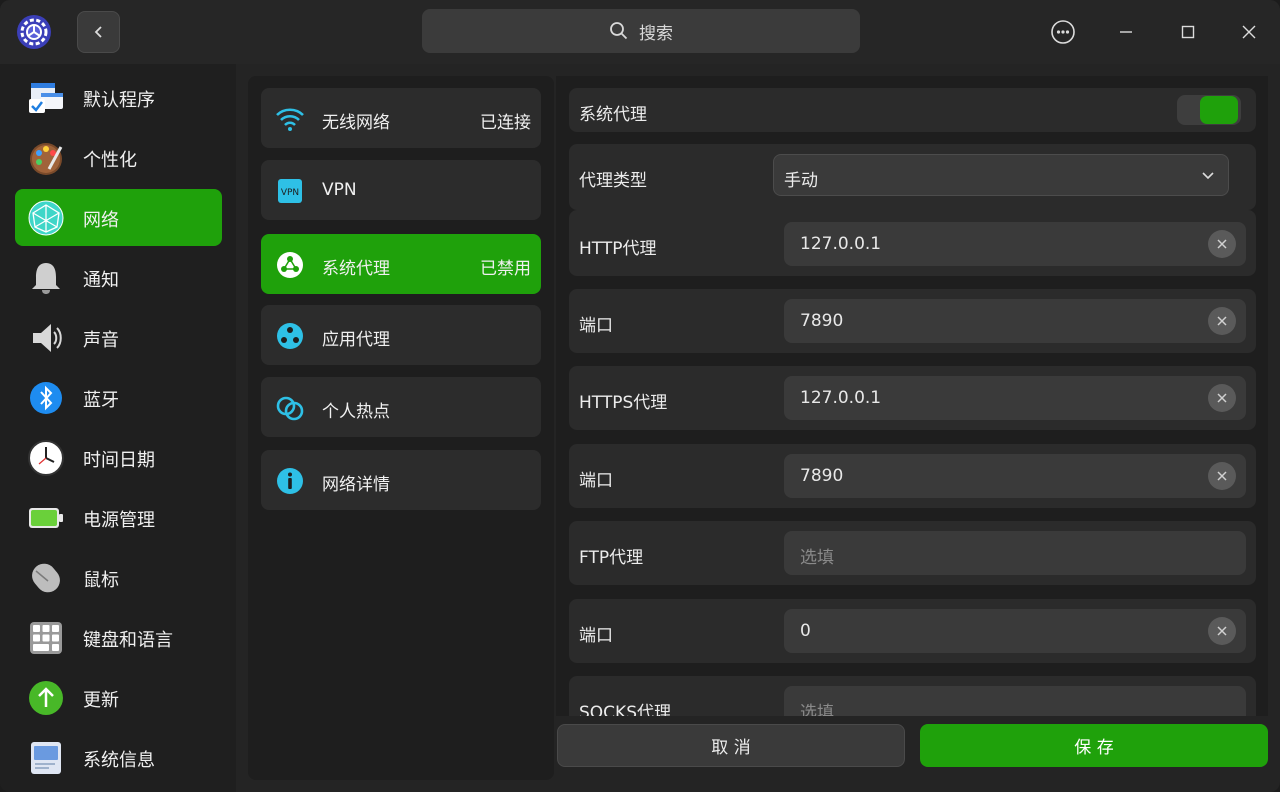  Describe the element at coordinates (101, 400) in the screenshot. I see `sidebar-item-label: 蓝牙` at that location.